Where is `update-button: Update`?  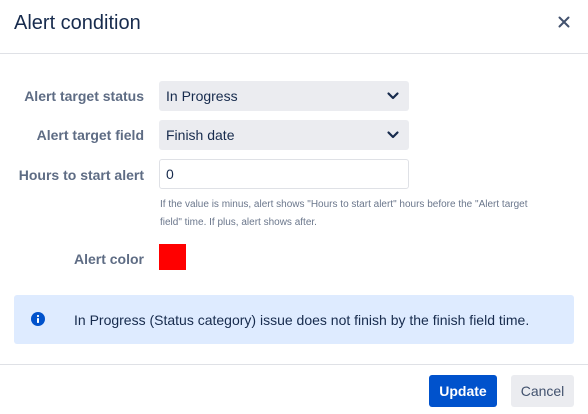 update-button: Update is located at coordinates (463, 391).